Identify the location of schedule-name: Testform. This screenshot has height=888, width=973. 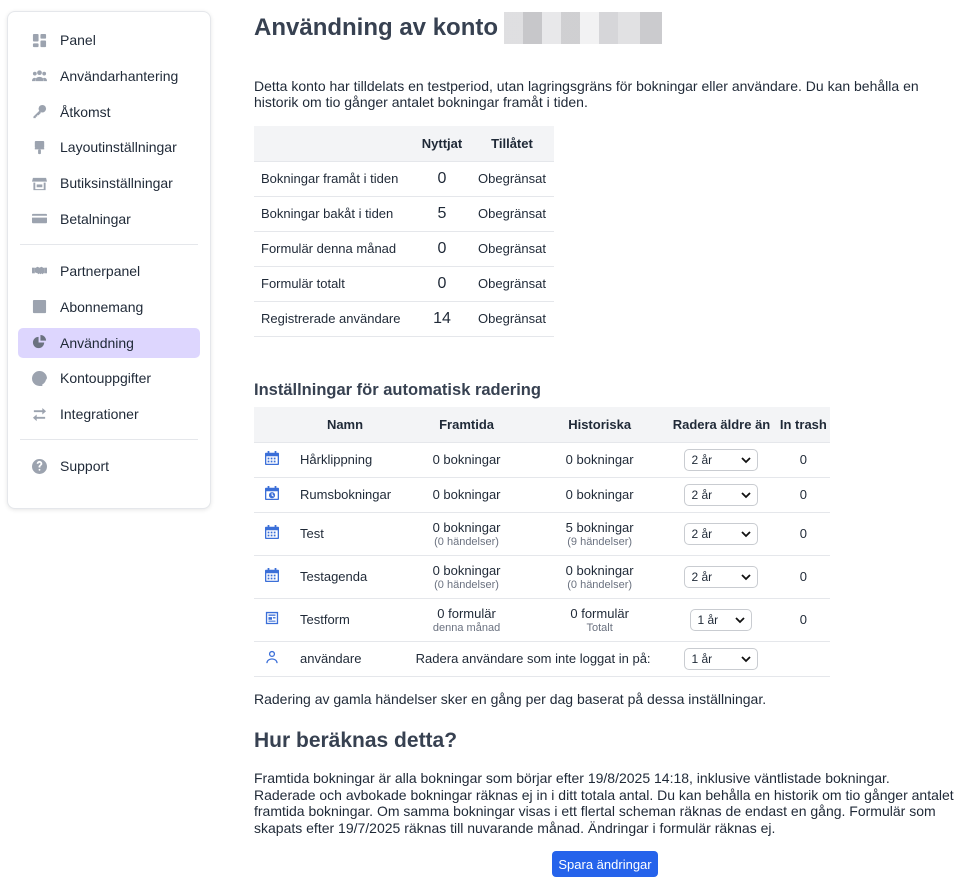
(345, 620).